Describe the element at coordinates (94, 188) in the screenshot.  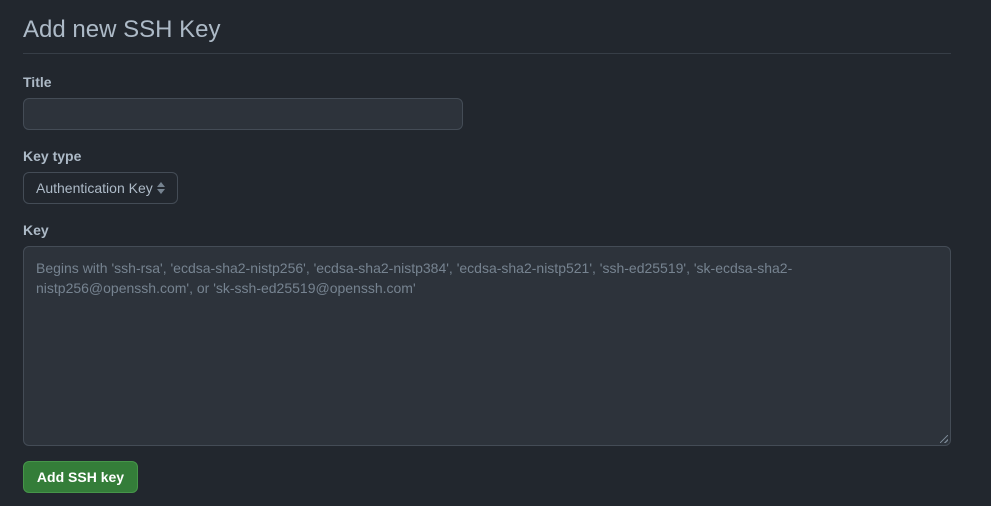
I see `key-type-selected-value: Authentication Key` at that location.